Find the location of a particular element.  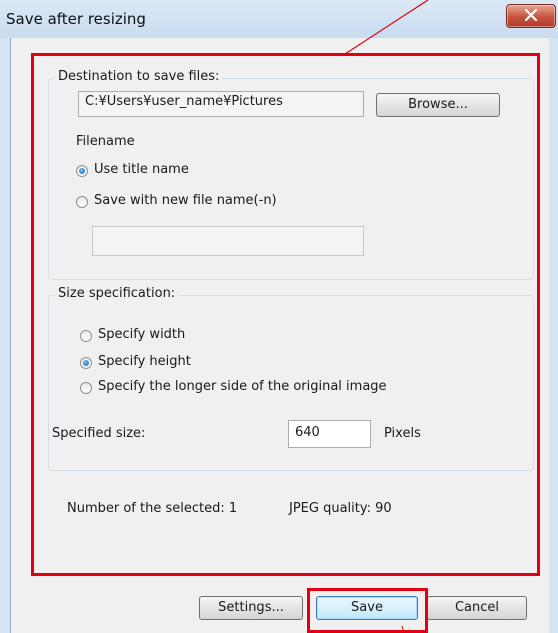

close-button is located at coordinates (531, 16).